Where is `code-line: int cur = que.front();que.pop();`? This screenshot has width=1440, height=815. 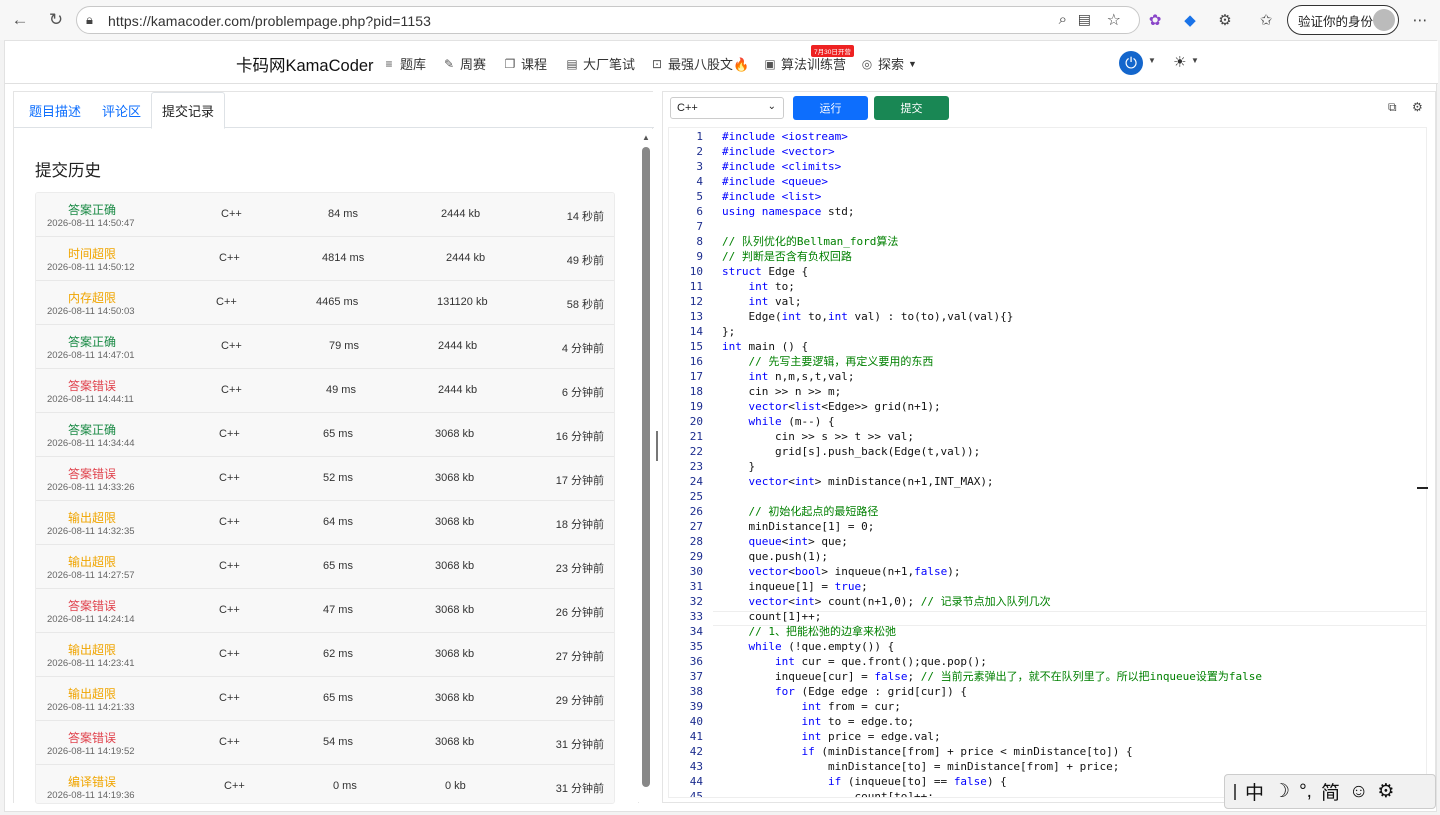
code-line: int cur = que.front();que.pop(); is located at coordinates (854, 661).